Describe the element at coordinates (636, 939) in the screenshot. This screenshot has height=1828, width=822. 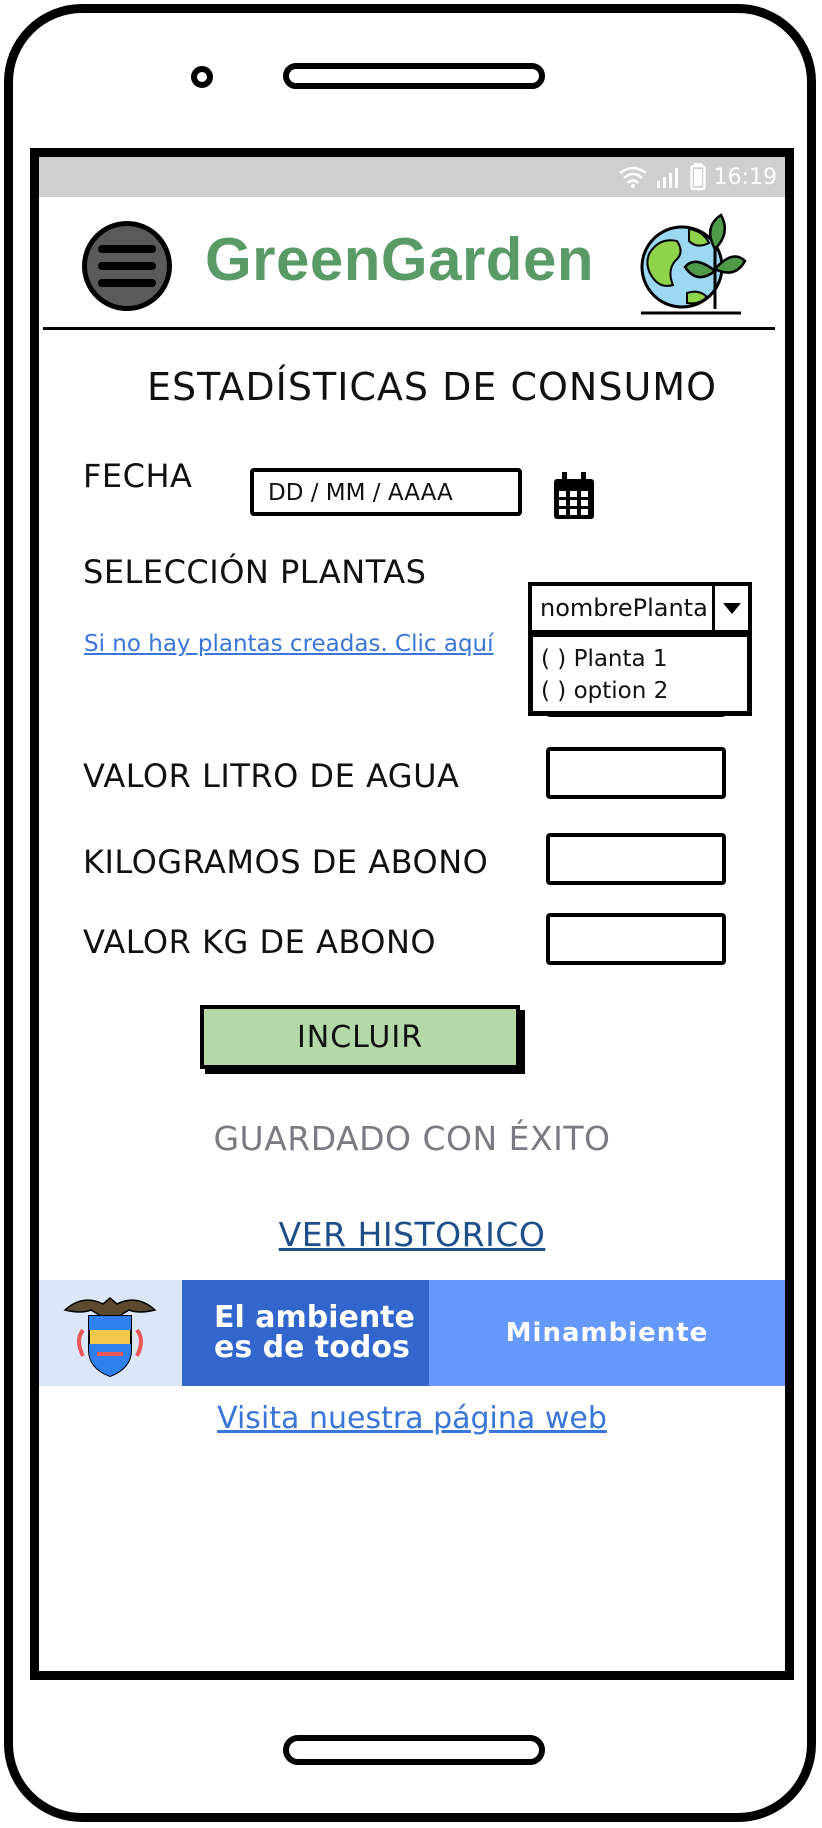
I see `fertilizer-price-input` at that location.